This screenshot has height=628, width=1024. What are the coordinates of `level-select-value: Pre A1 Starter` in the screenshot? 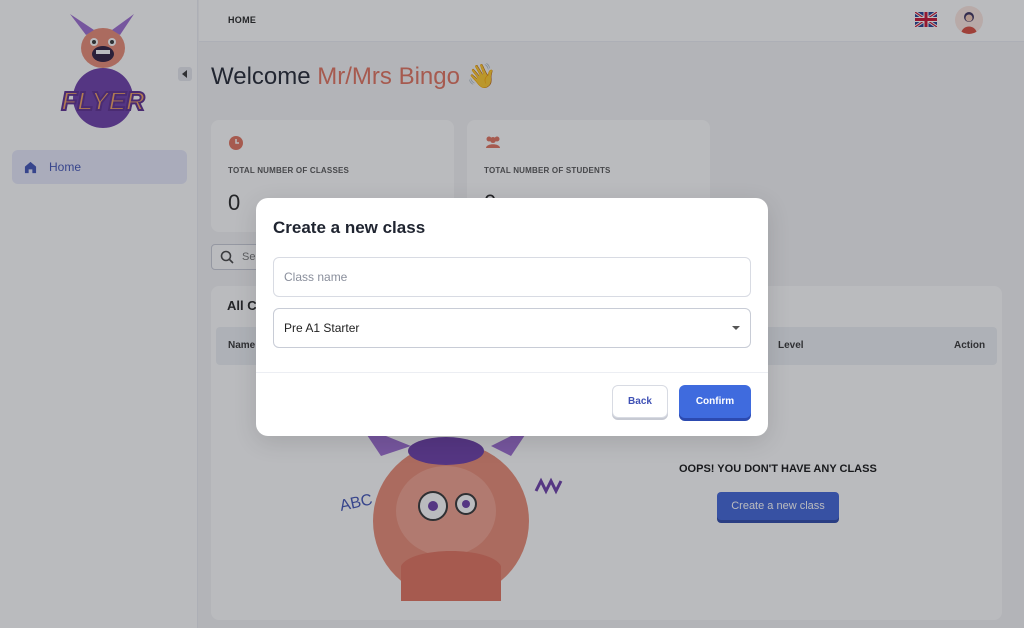 It's located at (322, 328).